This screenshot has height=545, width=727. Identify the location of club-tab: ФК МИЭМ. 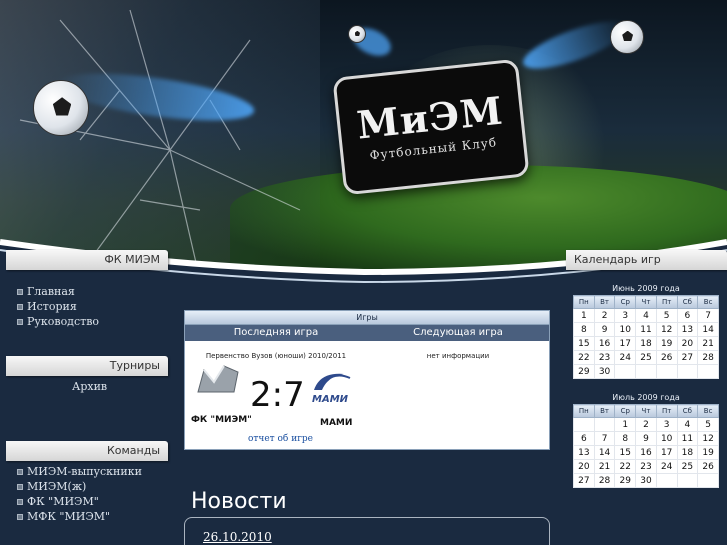
(87, 260).